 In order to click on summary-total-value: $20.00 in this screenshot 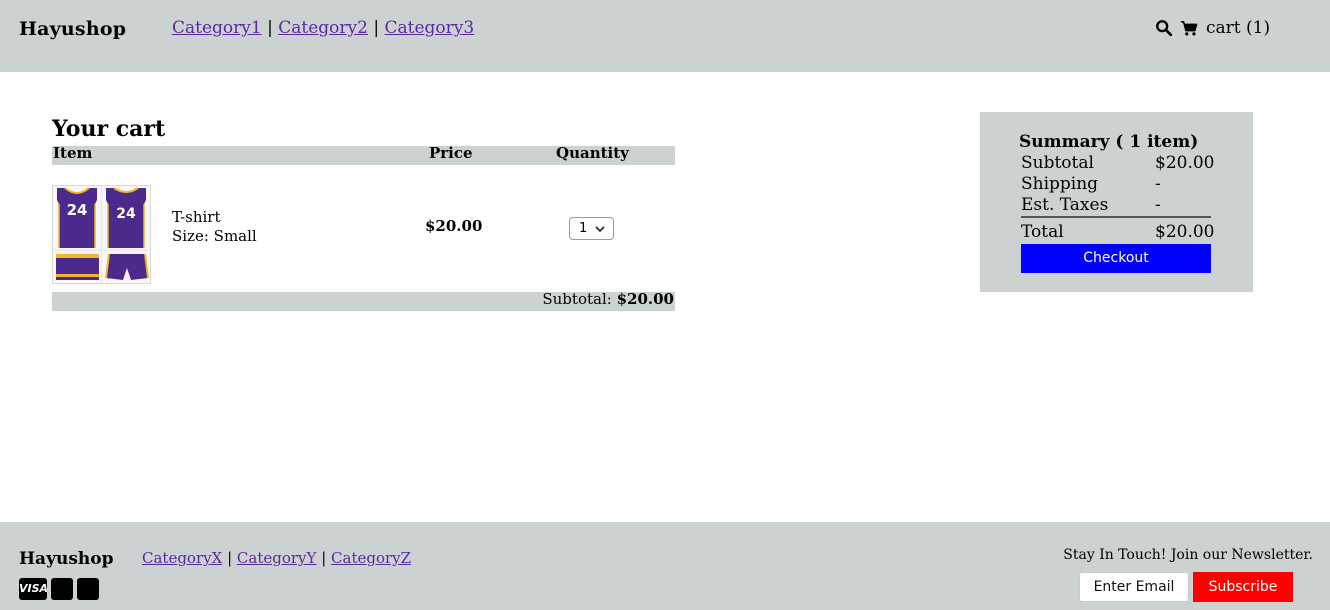, I will do `click(1185, 232)`.